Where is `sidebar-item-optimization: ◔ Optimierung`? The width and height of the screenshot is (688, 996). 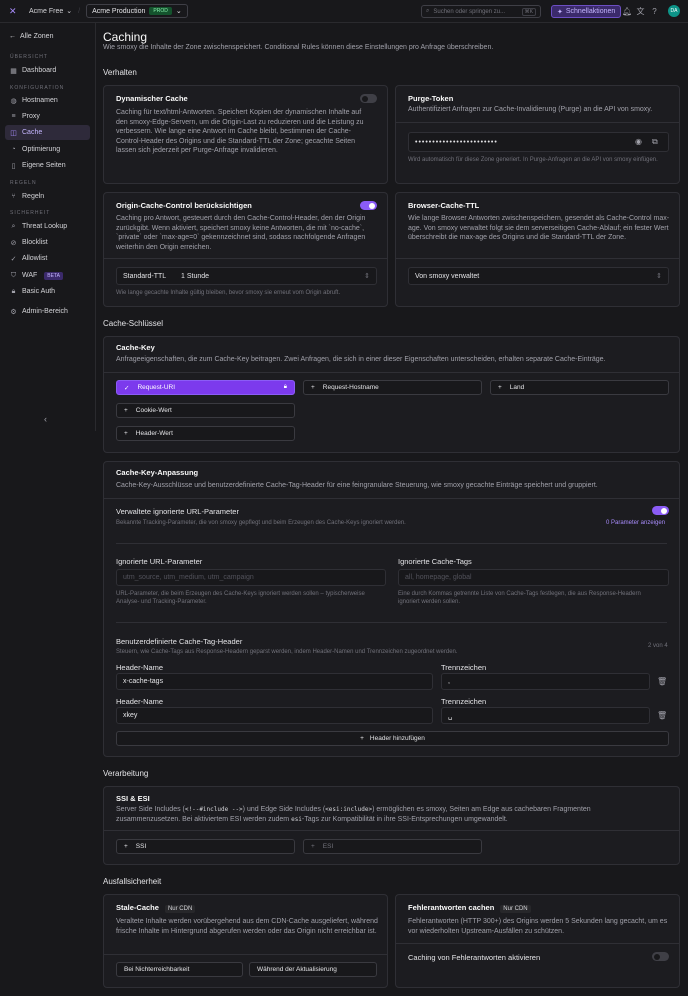 sidebar-item-optimization: ◔ Optimierung is located at coordinates (47, 149).